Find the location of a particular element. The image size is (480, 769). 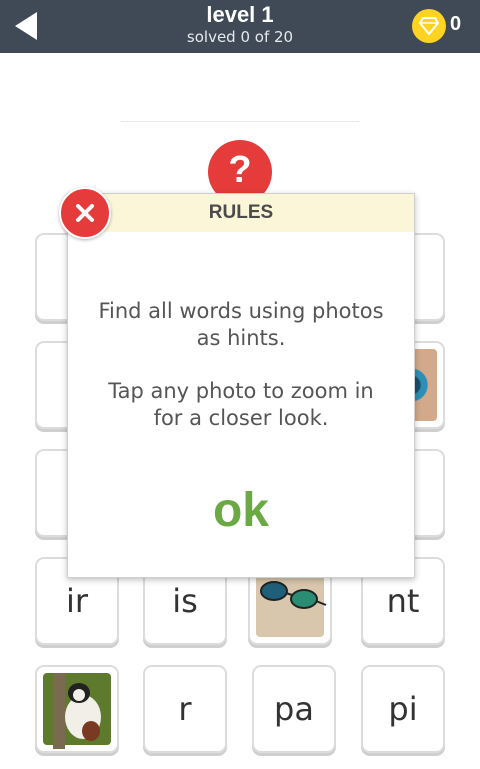

close-button is located at coordinates (85, 213).